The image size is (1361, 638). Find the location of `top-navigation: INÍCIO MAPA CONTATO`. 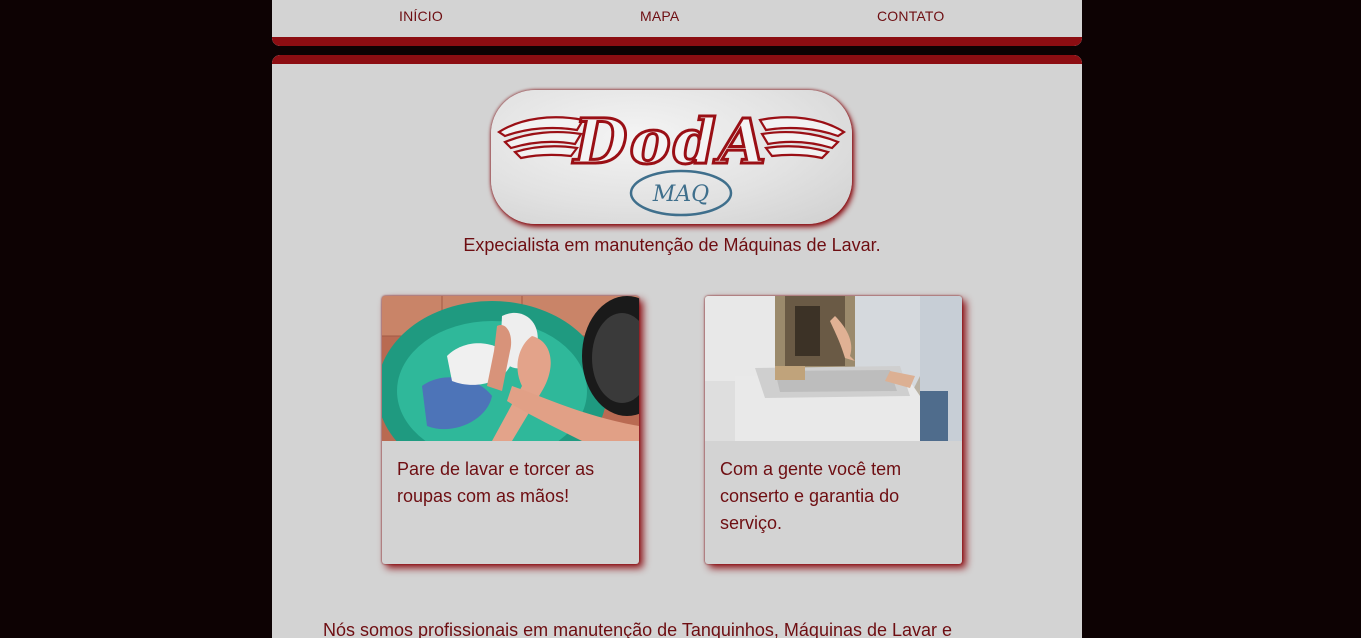

top-navigation: INÍCIO MAPA CONTATO is located at coordinates (677, 23).